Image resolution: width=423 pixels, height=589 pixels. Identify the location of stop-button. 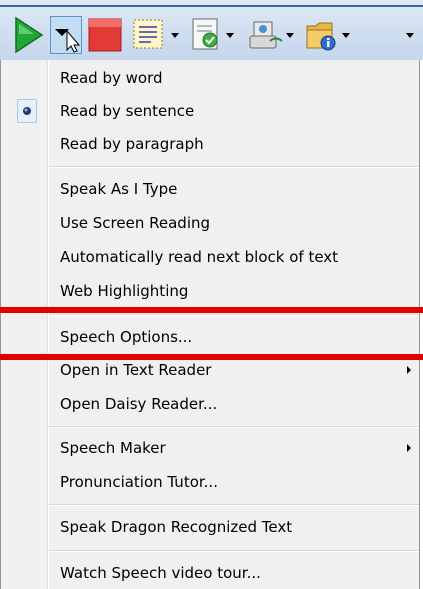
(104, 35).